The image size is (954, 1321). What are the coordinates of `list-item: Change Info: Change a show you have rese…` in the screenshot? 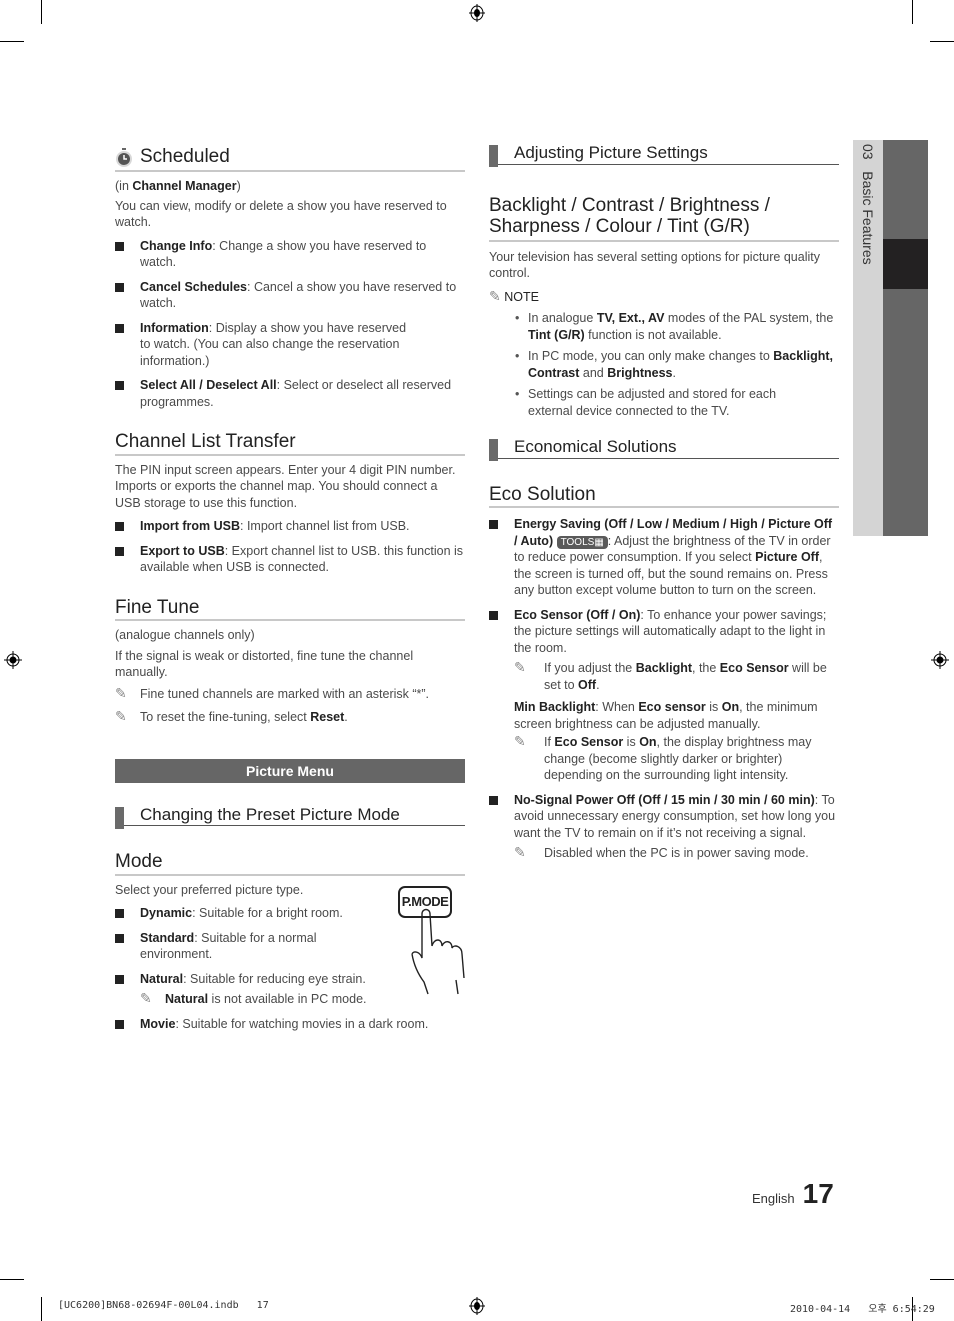 It's located at (290, 254).